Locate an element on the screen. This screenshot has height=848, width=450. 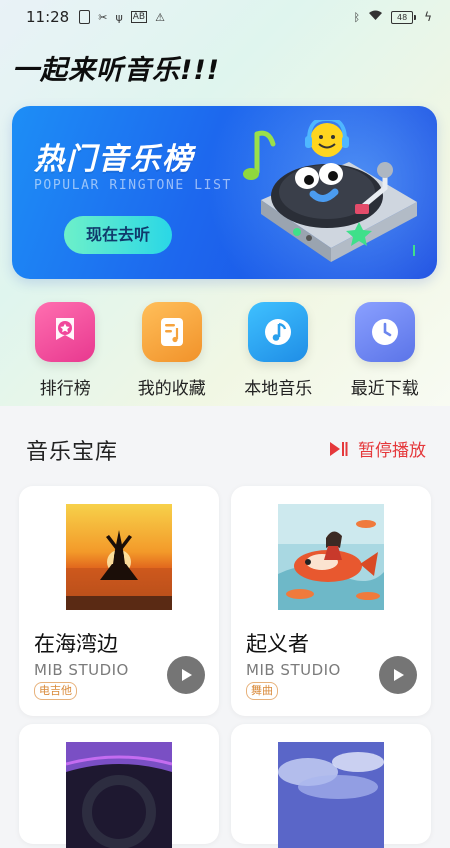
battery-icon: 48 is located at coordinates (404, 17).